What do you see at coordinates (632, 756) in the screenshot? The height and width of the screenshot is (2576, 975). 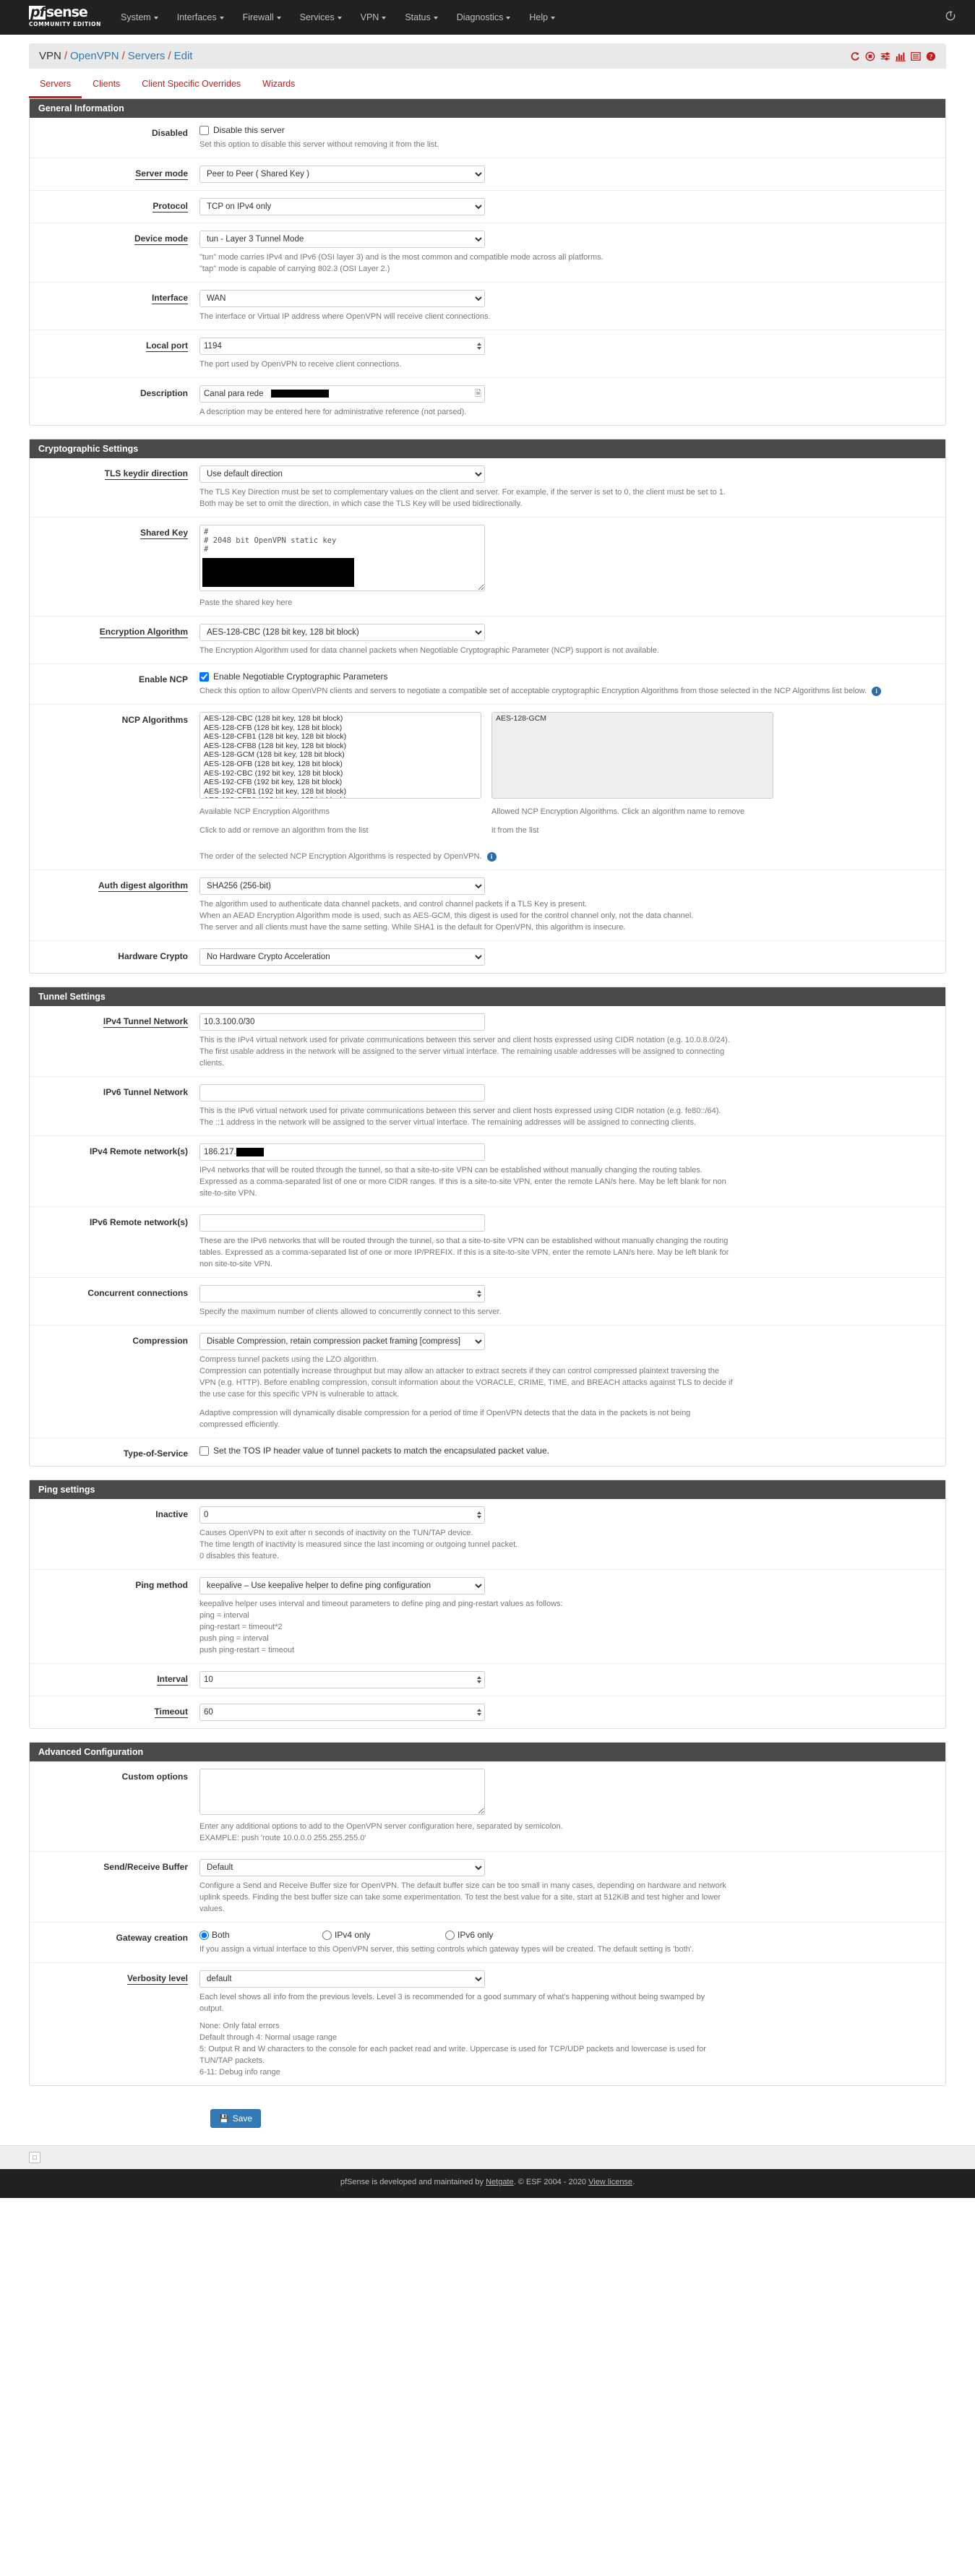 I see `ncp-allowed-list: AES-128-GCM` at bounding box center [632, 756].